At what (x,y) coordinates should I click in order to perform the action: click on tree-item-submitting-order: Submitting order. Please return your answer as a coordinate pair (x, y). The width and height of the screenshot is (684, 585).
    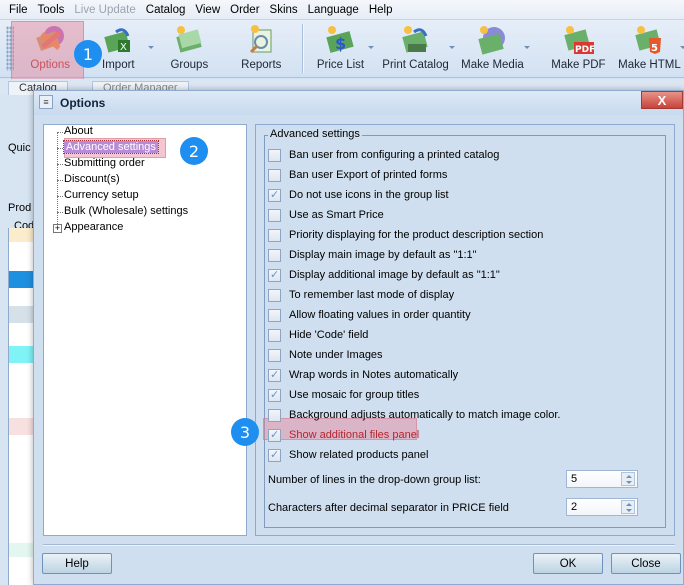
    Looking at the image, I should click on (101, 164).